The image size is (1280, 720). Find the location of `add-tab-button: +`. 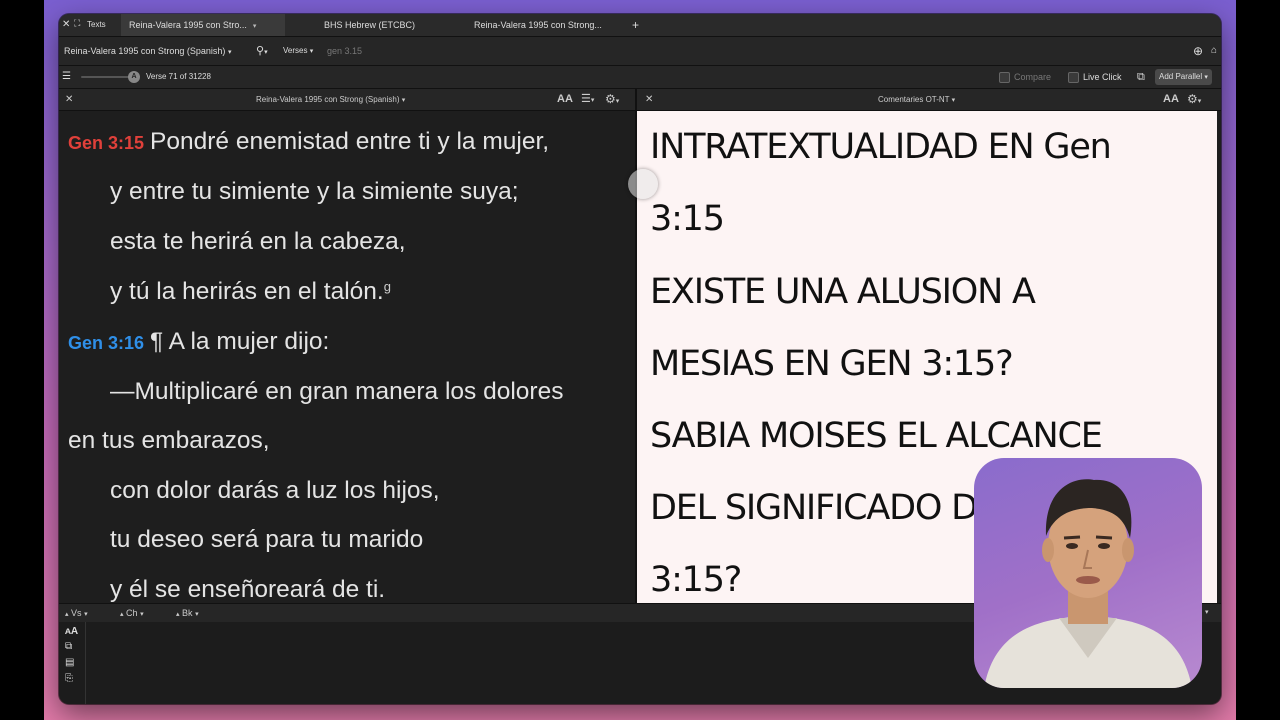

add-tab-button: + is located at coordinates (635, 25).